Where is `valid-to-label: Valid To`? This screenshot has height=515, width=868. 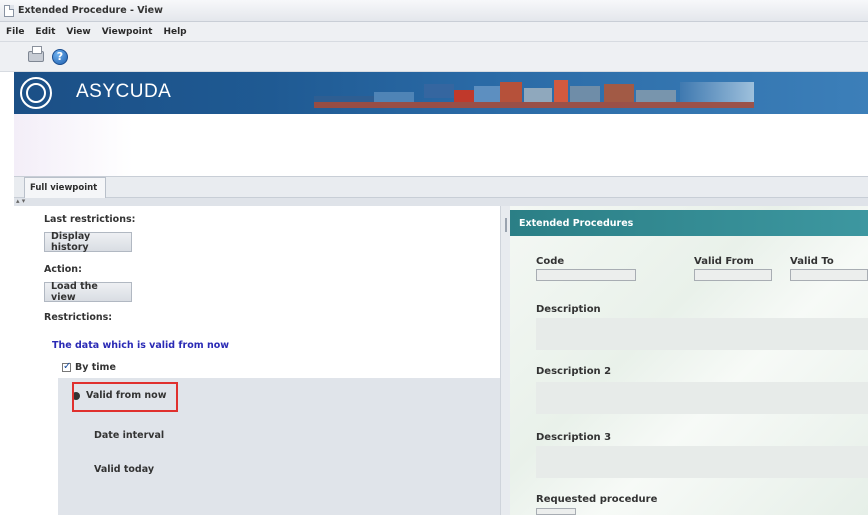
valid-to-label: Valid To is located at coordinates (812, 261).